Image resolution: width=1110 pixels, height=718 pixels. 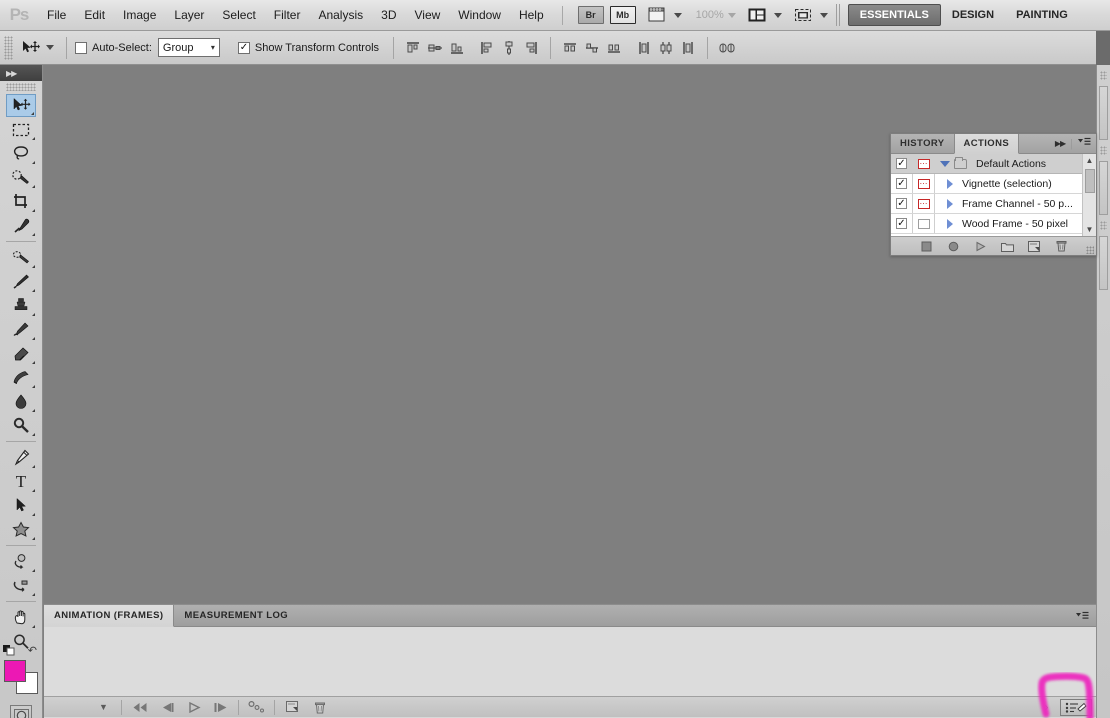 What do you see at coordinates (804, 15) in the screenshot?
I see `screen-mode-icon` at bounding box center [804, 15].